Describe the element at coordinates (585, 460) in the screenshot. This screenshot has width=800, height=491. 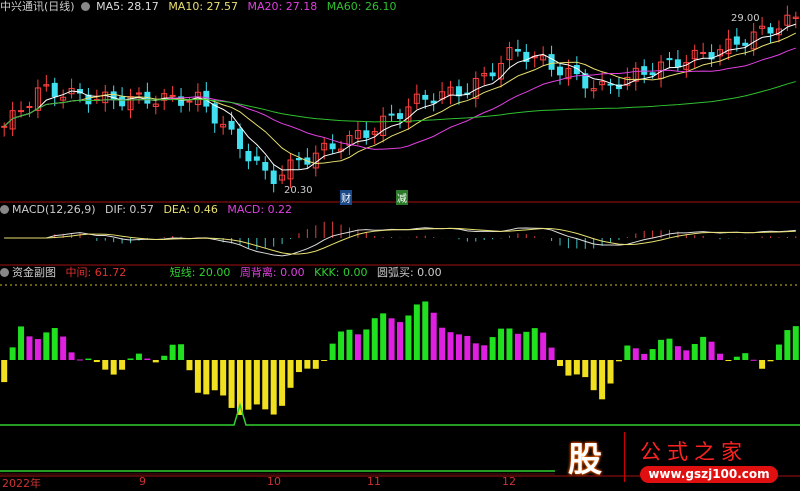
I see `logo-char: 股` at that location.